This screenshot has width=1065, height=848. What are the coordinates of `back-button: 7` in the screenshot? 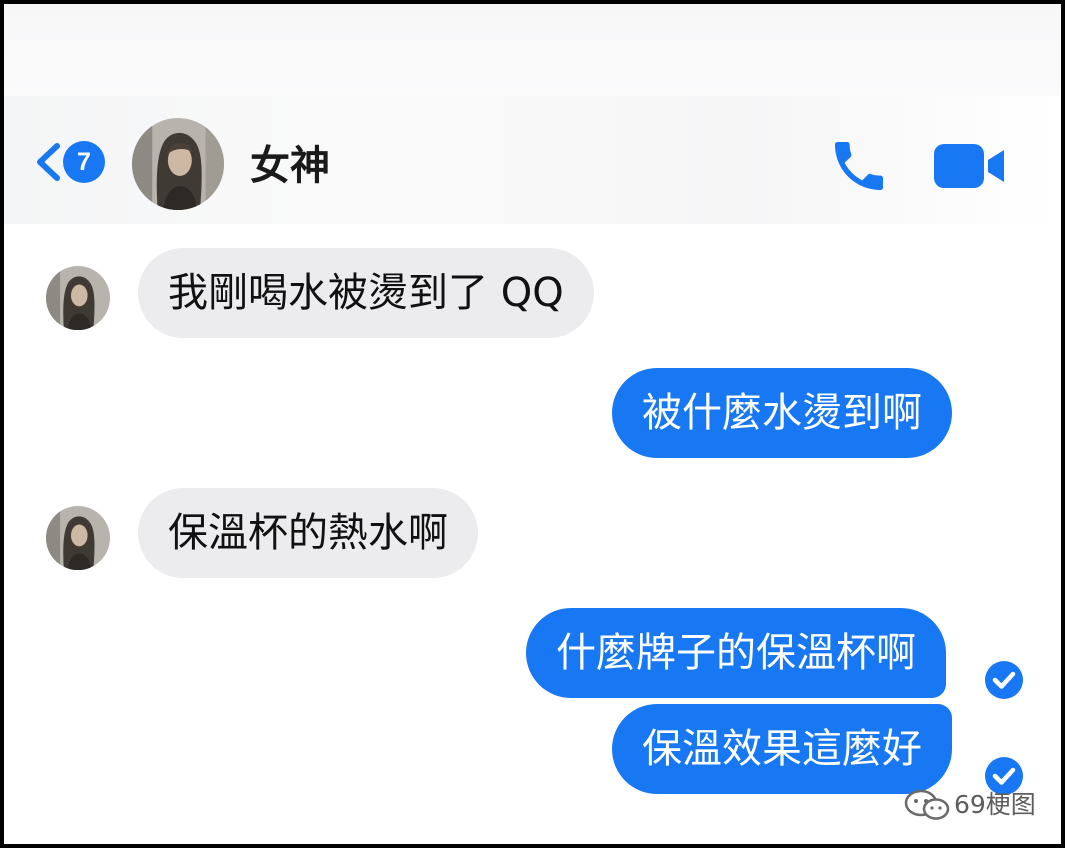 It's located at (70, 162).